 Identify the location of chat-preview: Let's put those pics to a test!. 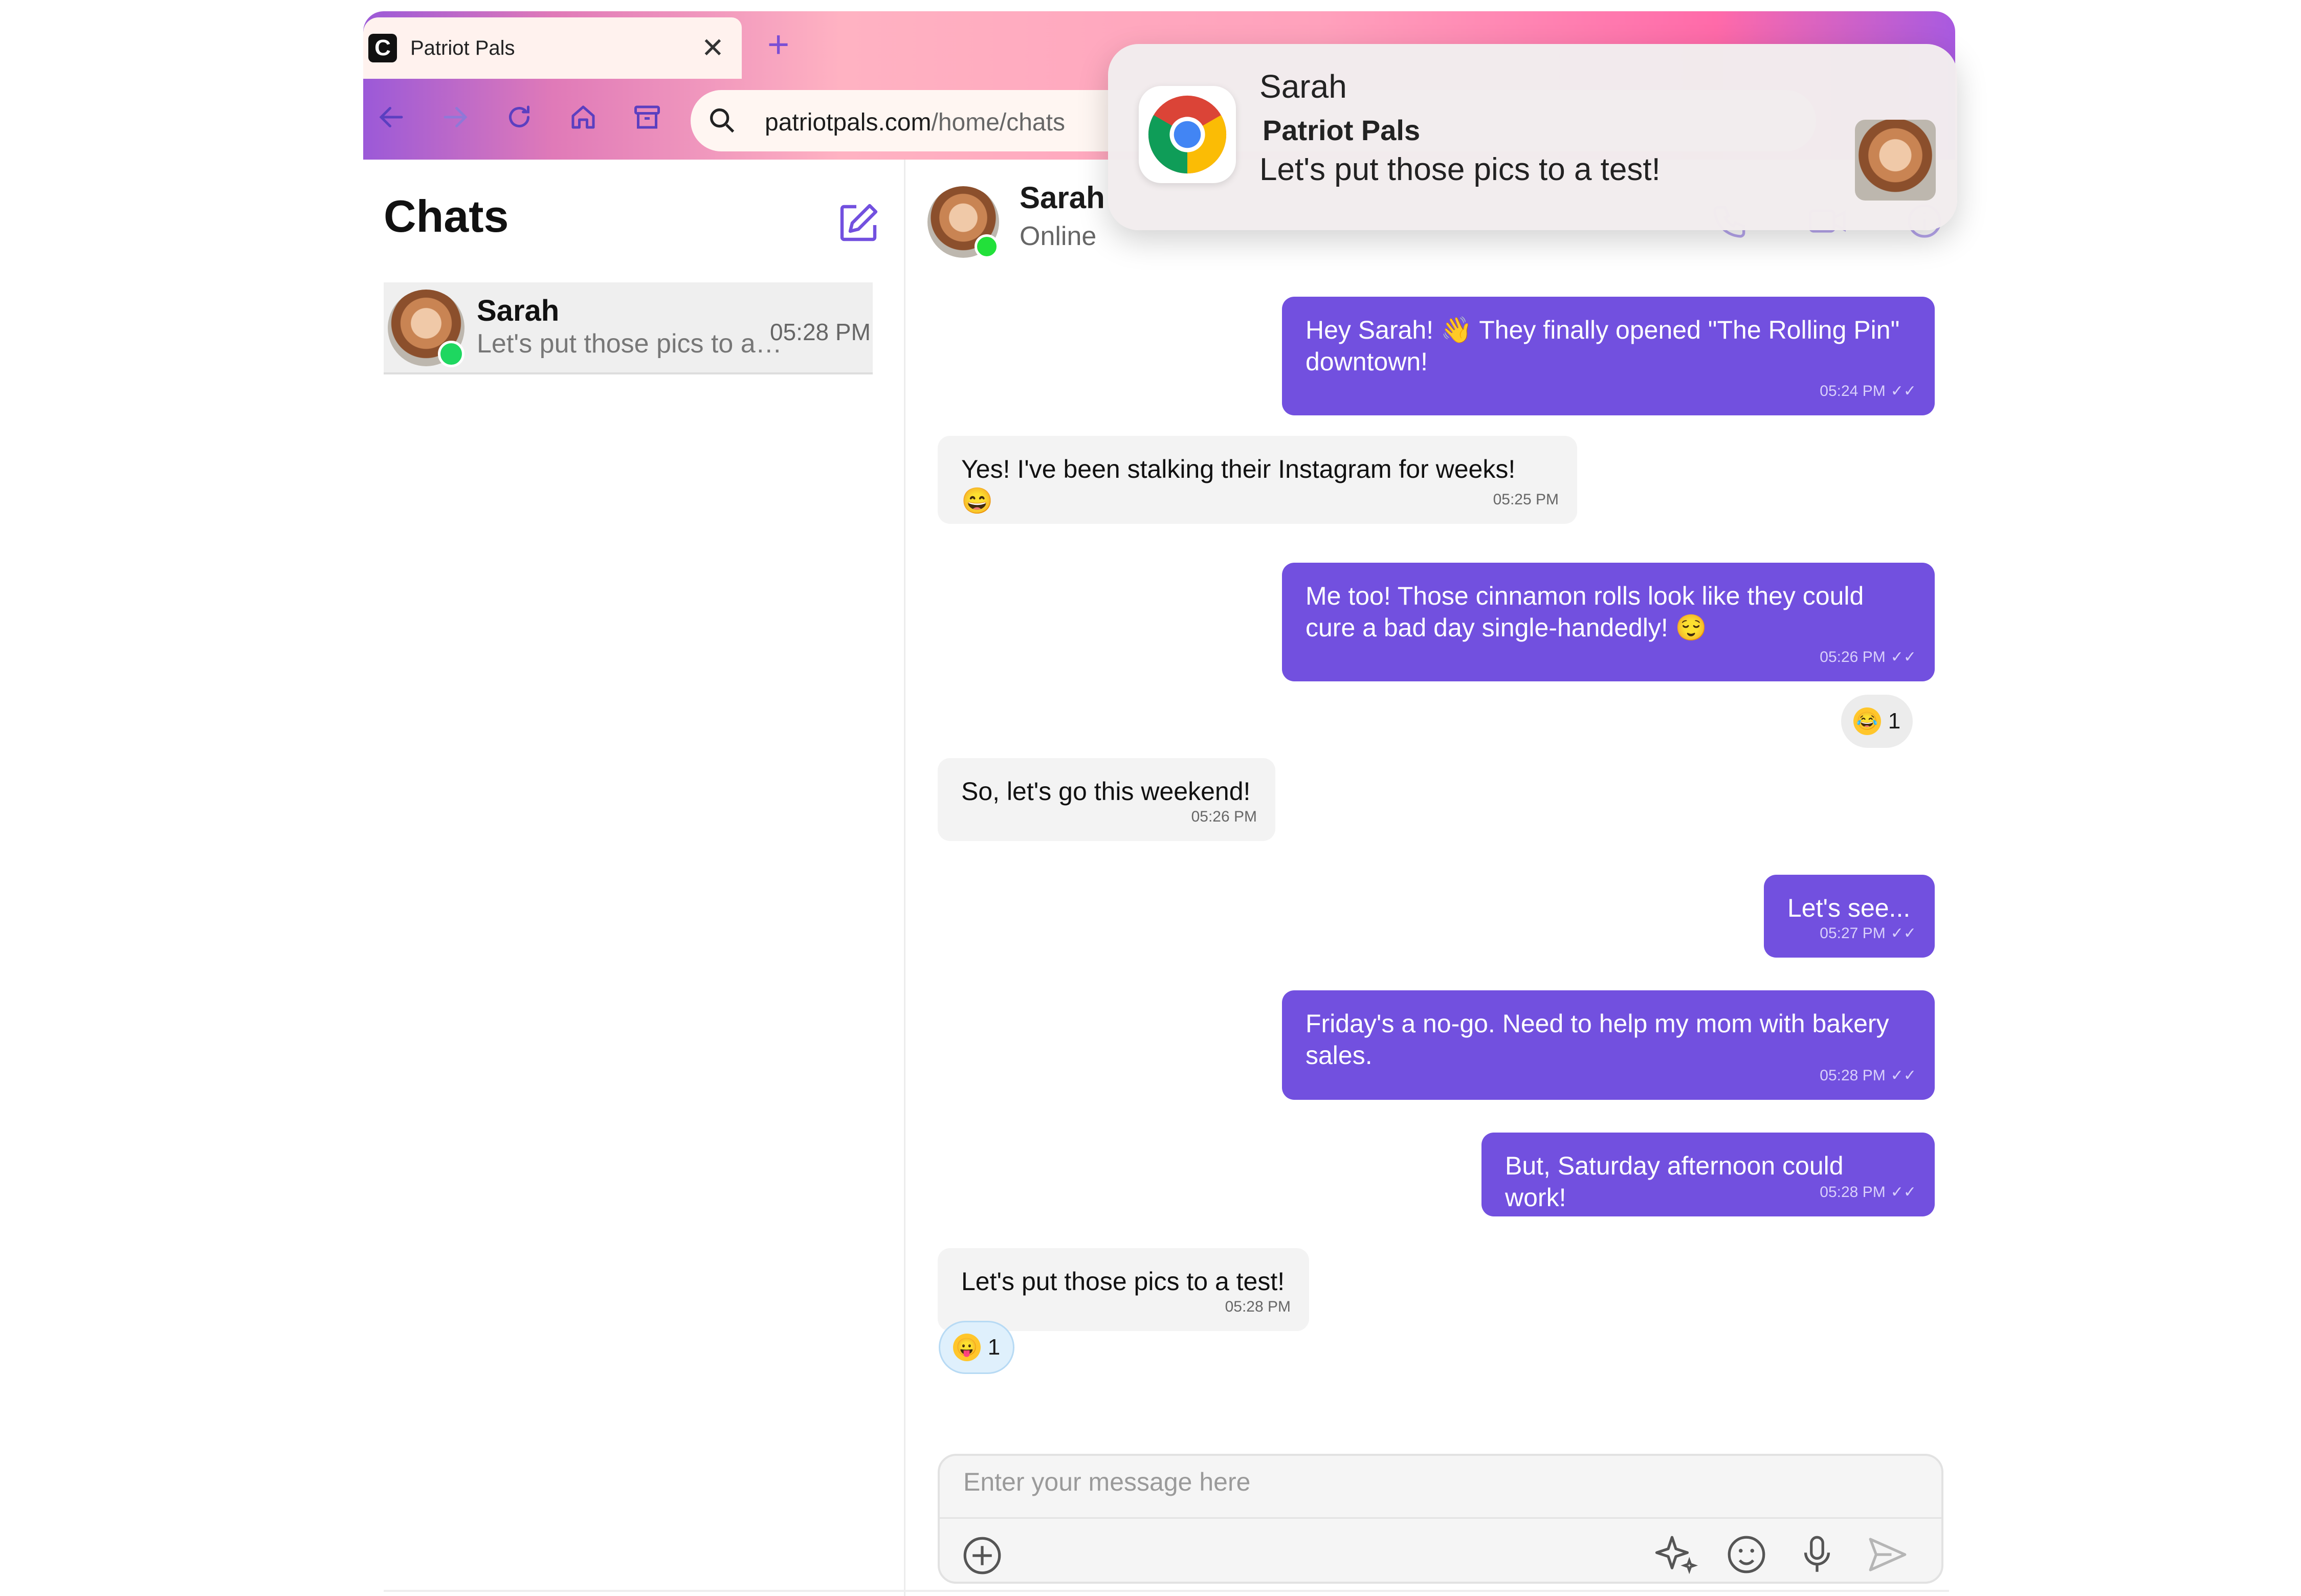
(633, 344).